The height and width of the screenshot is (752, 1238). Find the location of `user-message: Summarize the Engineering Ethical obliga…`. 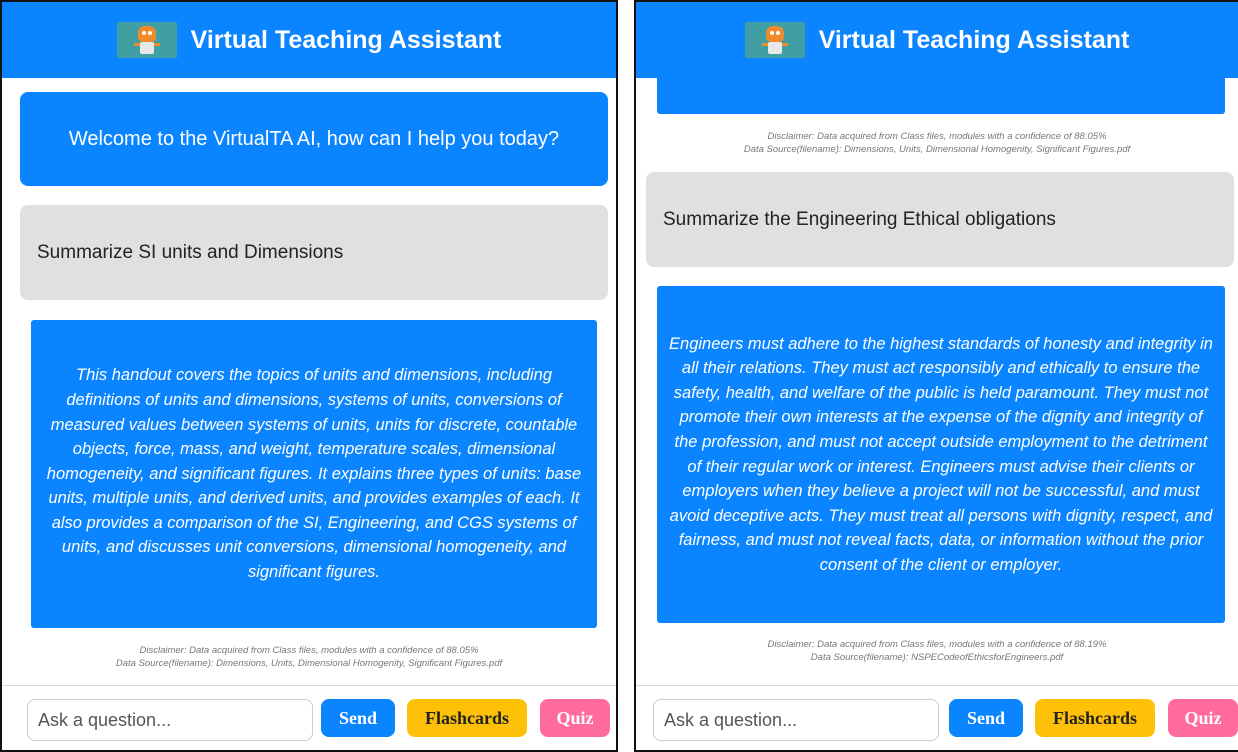

user-message: Summarize the Engineering Ethical obliga… is located at coordinates (940, 219).